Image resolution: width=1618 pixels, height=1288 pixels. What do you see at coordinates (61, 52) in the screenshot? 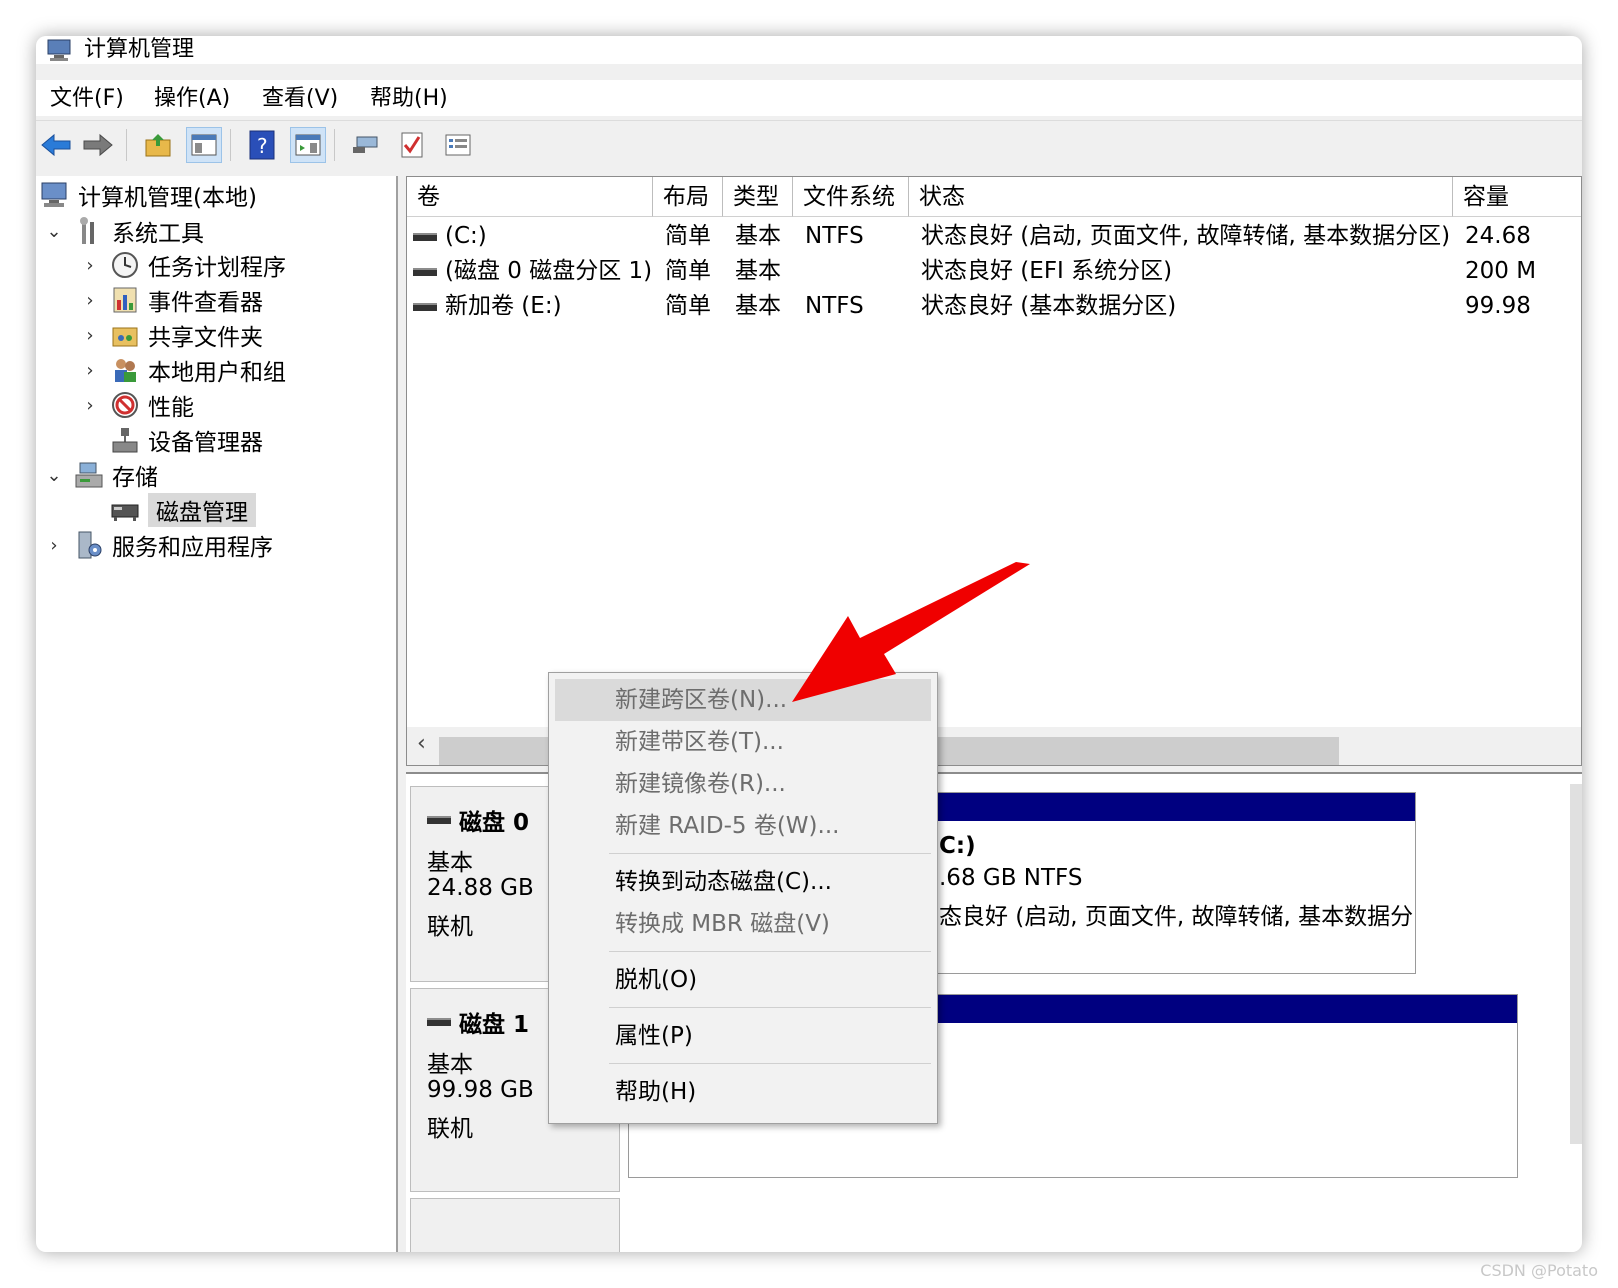
I see `computer-management-app-icon` at bounding box center [61, 52].